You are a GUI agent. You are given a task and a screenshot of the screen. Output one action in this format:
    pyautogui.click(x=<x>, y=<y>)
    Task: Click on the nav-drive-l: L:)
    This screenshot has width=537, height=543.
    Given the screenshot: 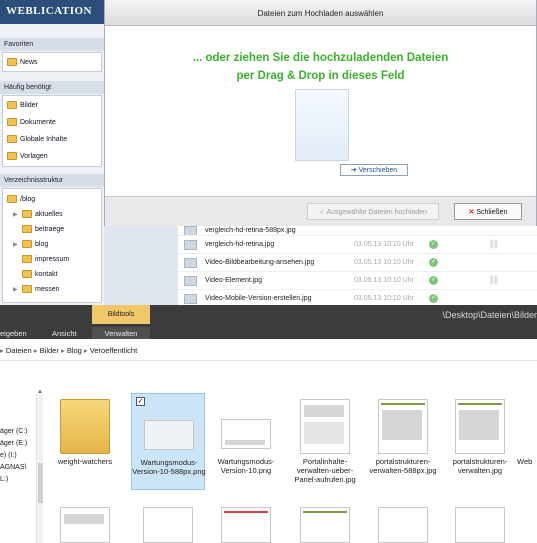 What is the action you would take?
    pyautogui.click(x=4, y=479)
    